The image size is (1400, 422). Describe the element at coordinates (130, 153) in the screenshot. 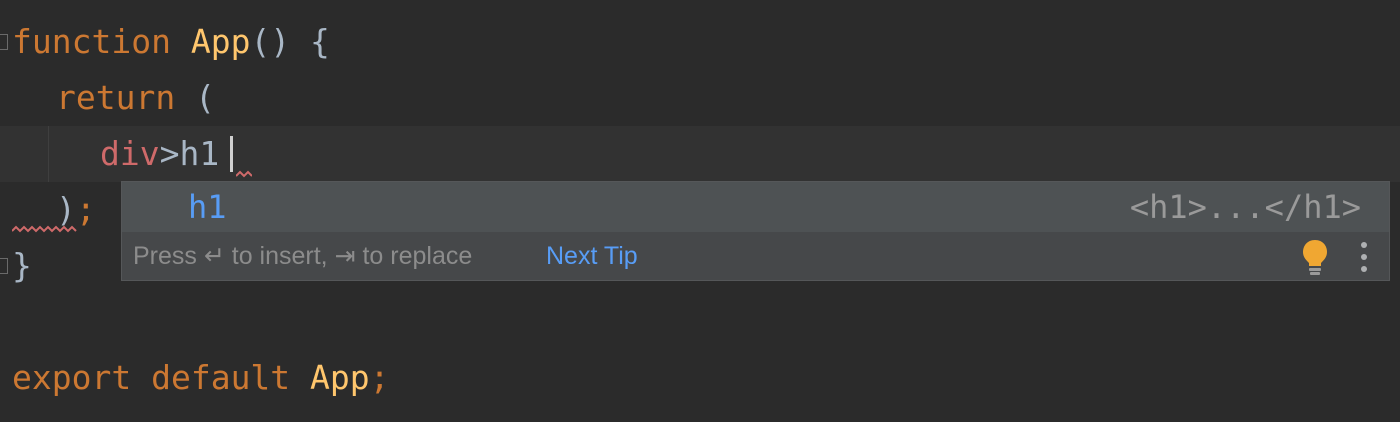

I see `tag-div: div` at that location.